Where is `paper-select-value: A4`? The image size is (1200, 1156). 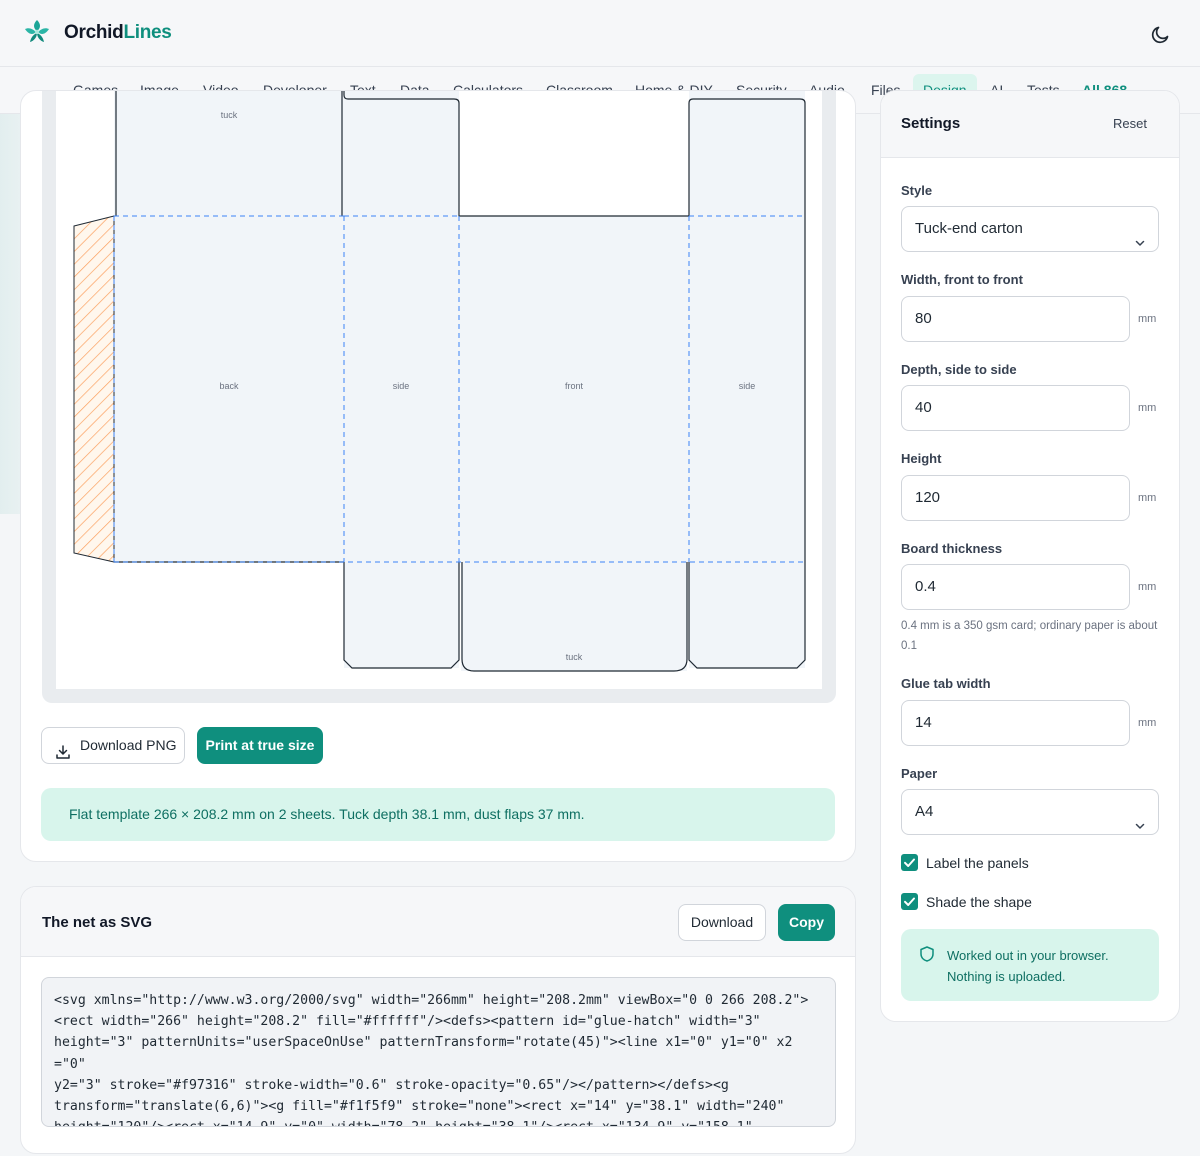
paper-select-value: A4 is located at coordinates (924, 811).